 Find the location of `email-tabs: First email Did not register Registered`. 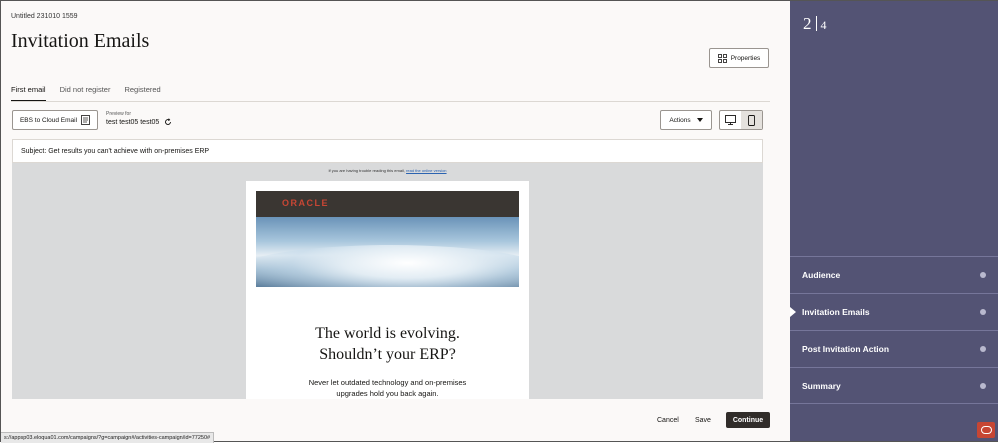

email-tabs: First email Did not register Registered is located at coordinates (86, 93).